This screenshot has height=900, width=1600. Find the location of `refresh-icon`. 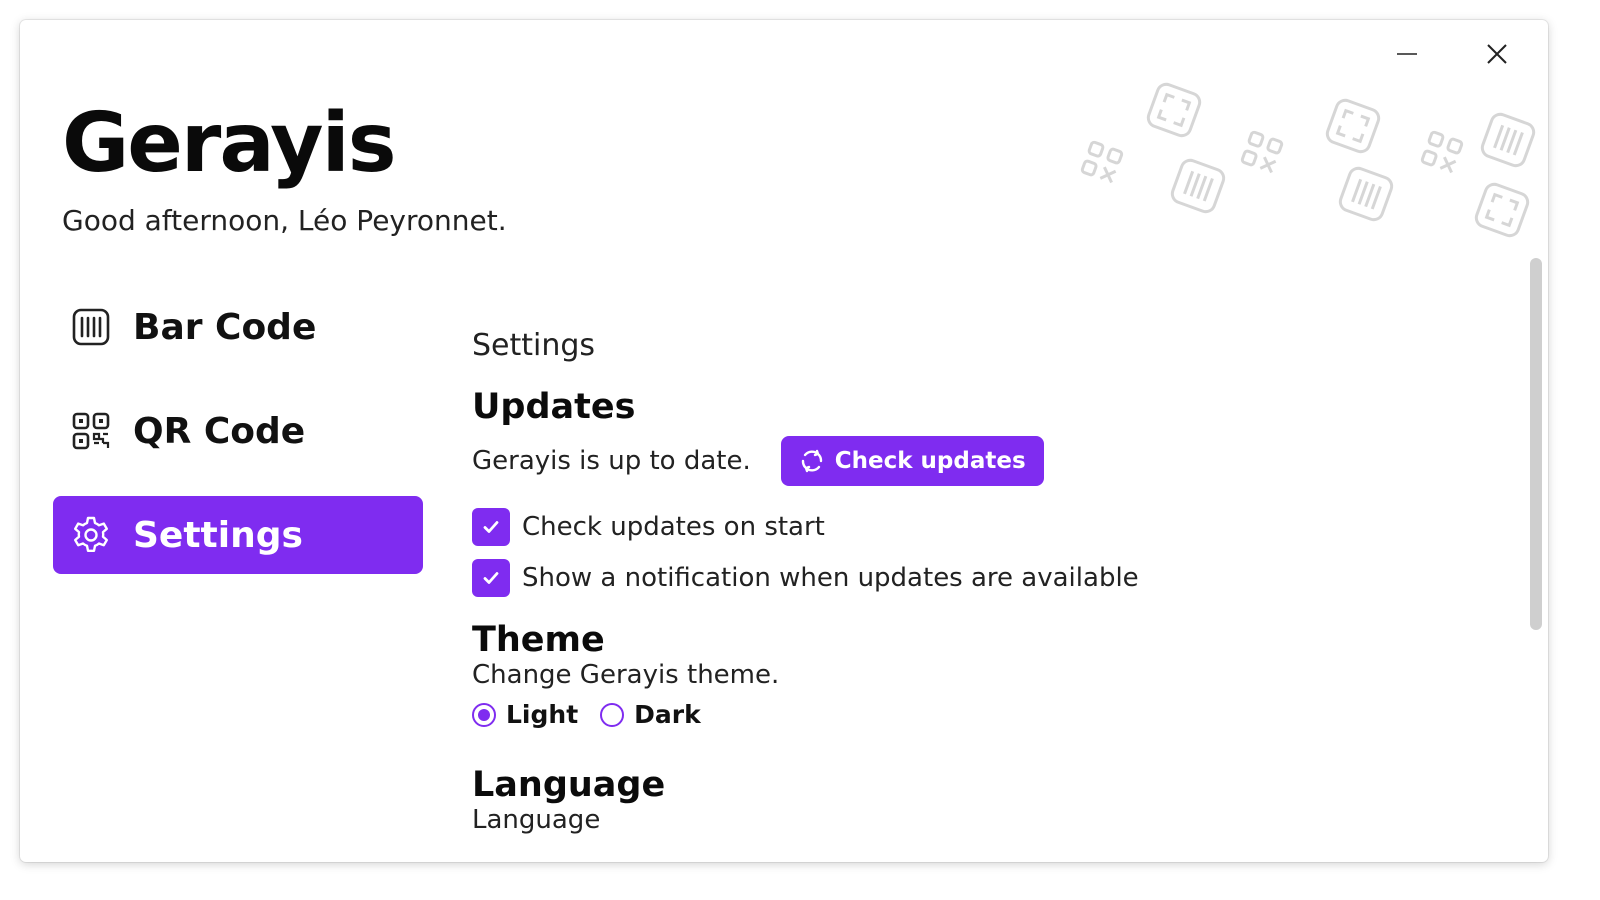

refresh-icon is located at coordinates (811, 461).